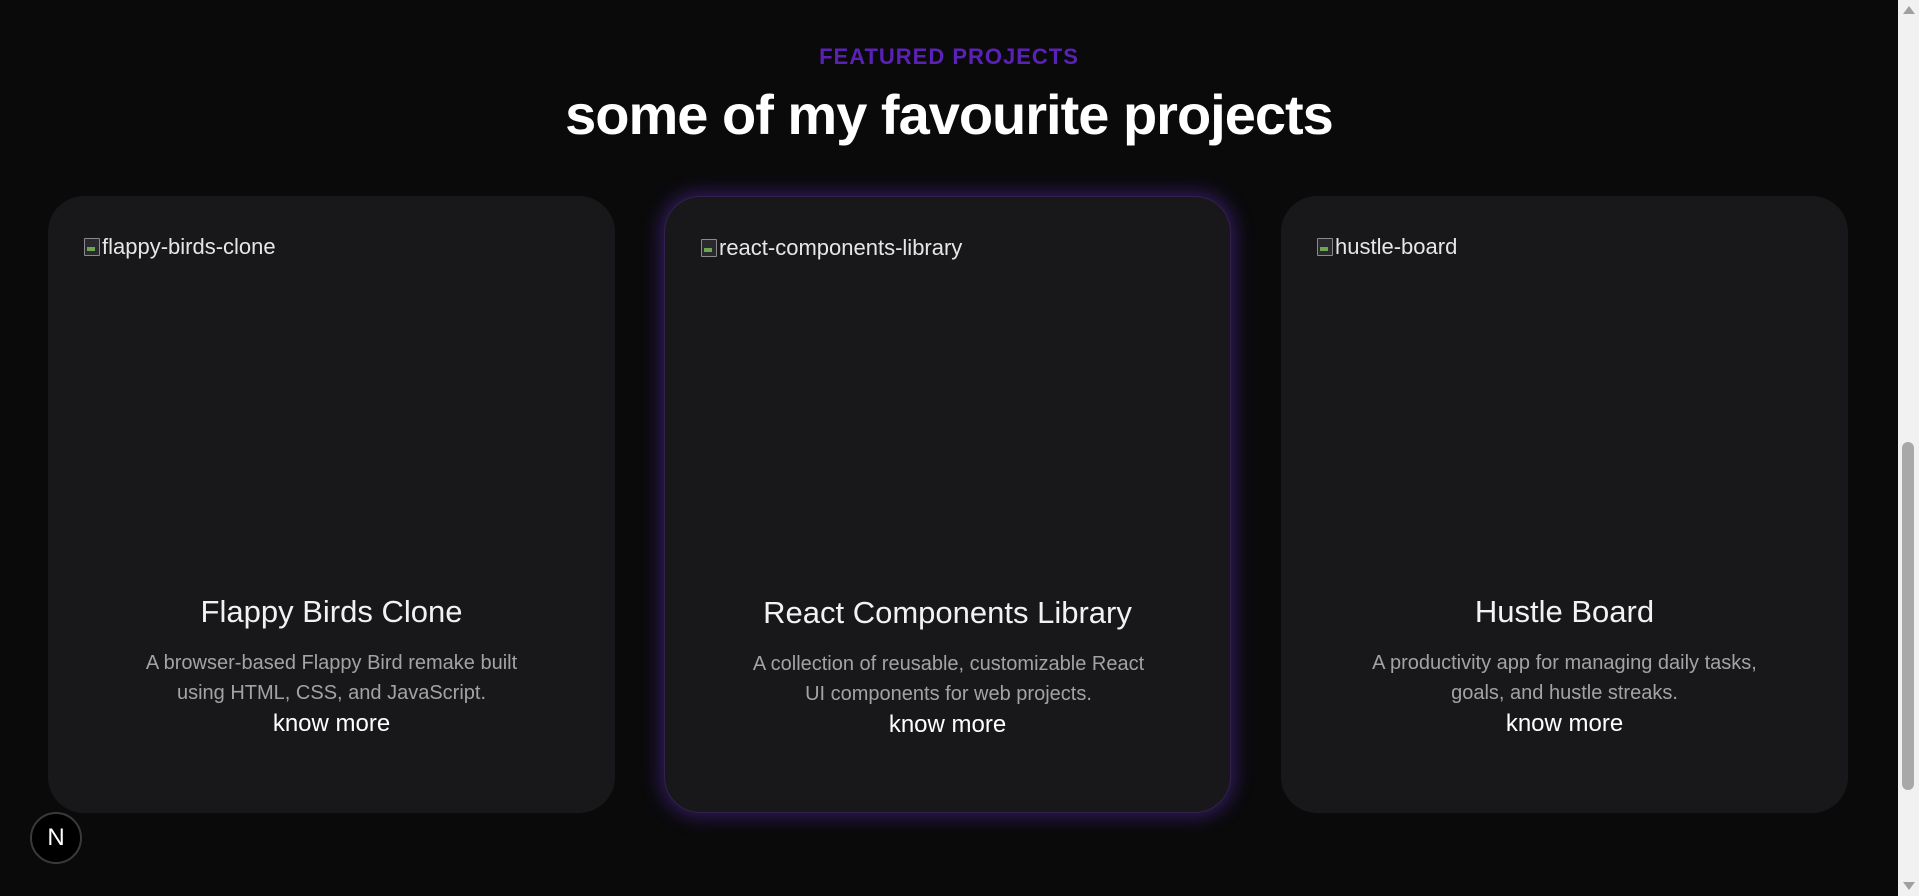  Describe the element at coordinates (841, 247) in the screenshot. I see `image-alt-text: react-components-library` at that location.